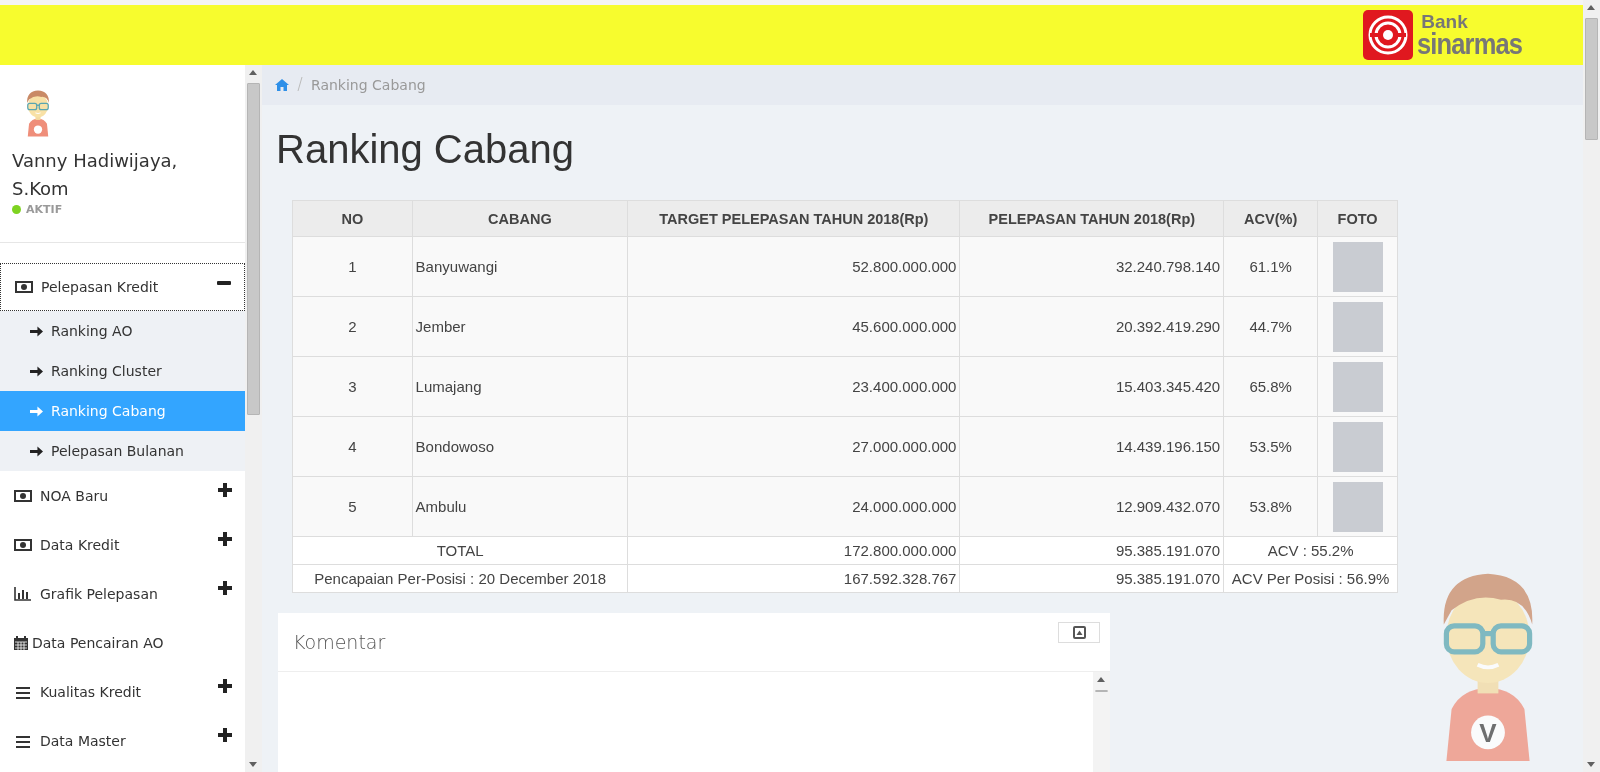 The image size is (1600, 772). Describe the element at coordinates (793, 386) in the screenshot. I see `table-cell: 23.400.000.000` at that location.